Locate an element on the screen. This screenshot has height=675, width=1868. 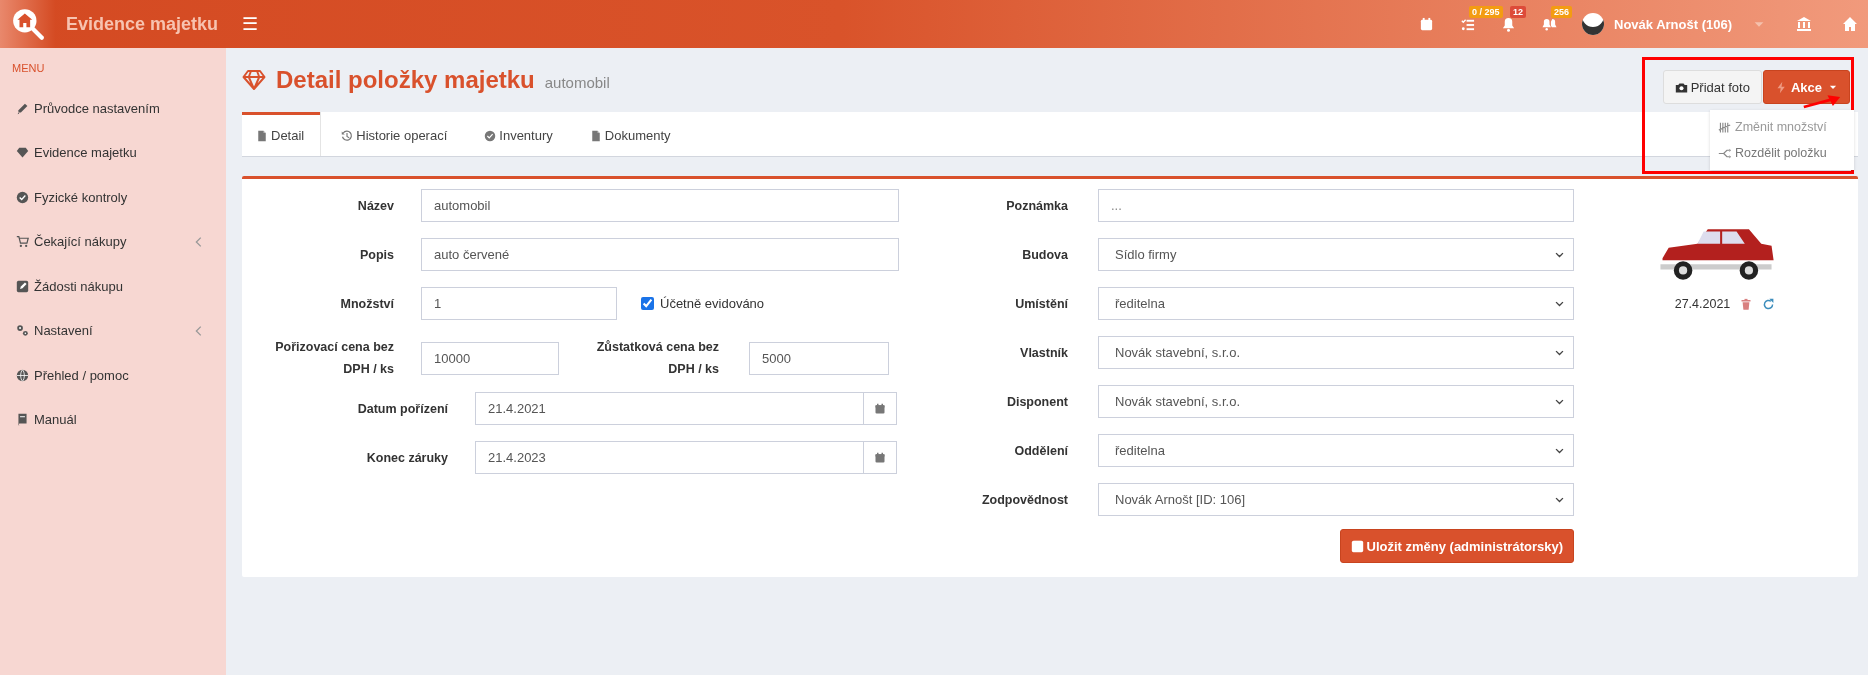
bells-icon is located at coordinates (1549, 24).